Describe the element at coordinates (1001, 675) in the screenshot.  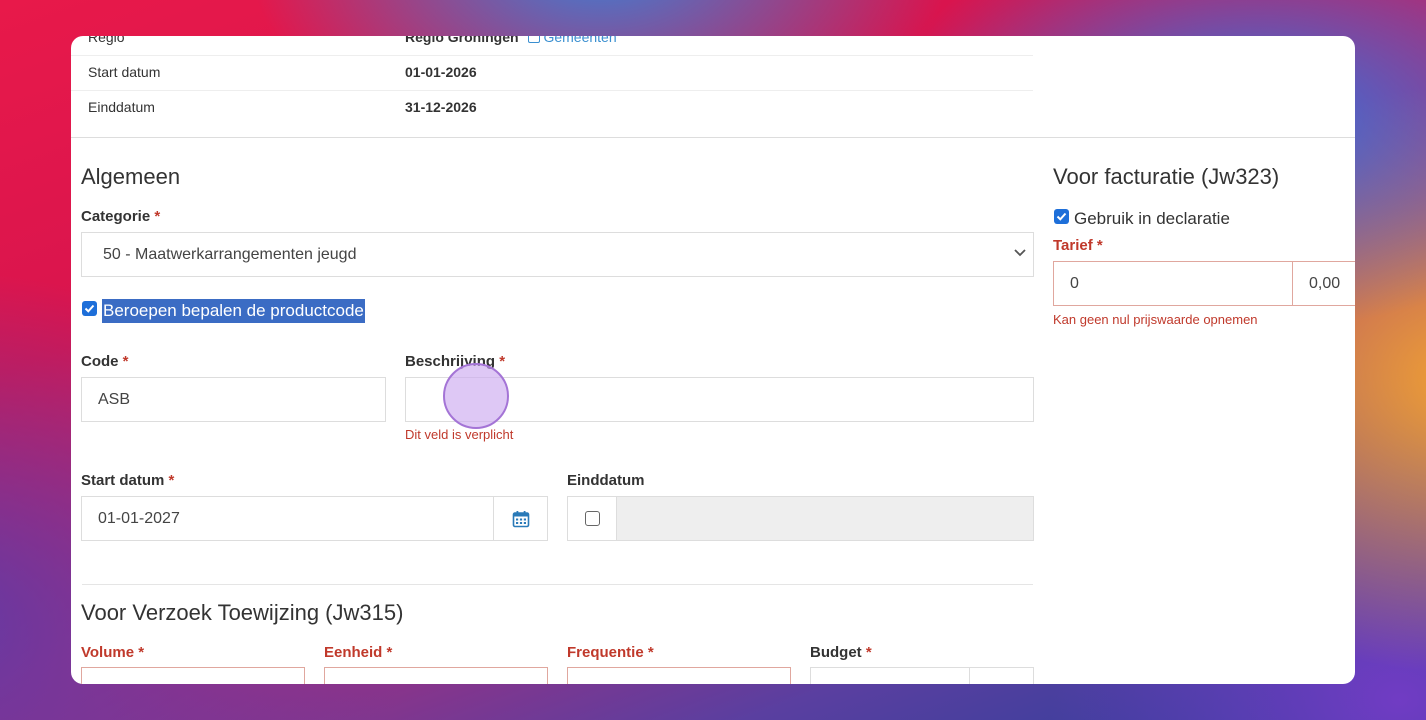
I see `budget-addon` at that location.